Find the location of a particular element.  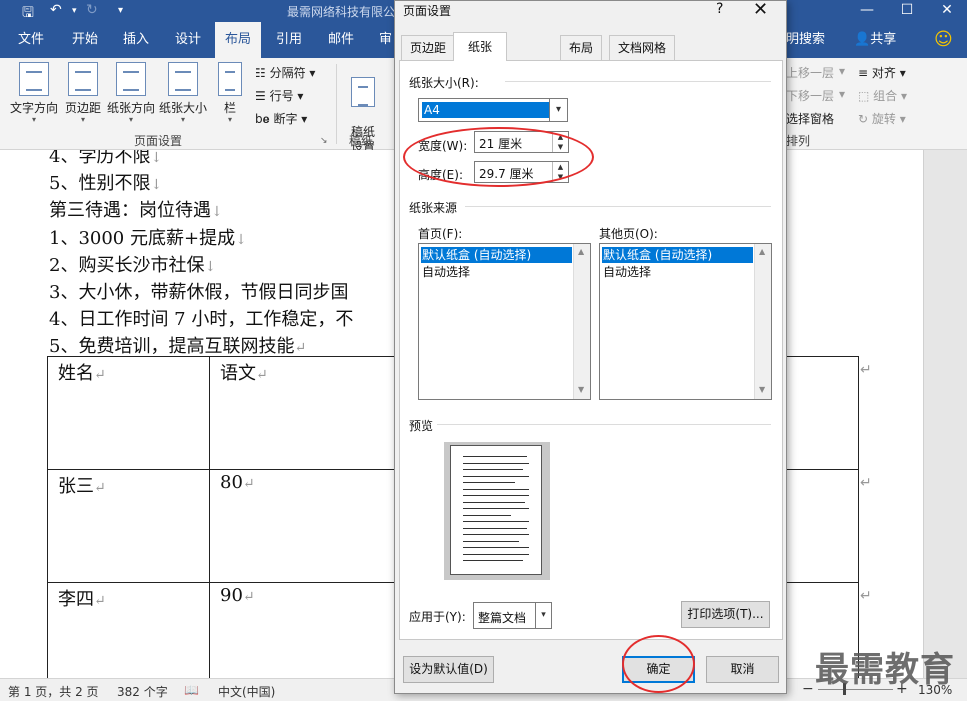

preview-page-thumbnail is located at coordinates (496, 510).